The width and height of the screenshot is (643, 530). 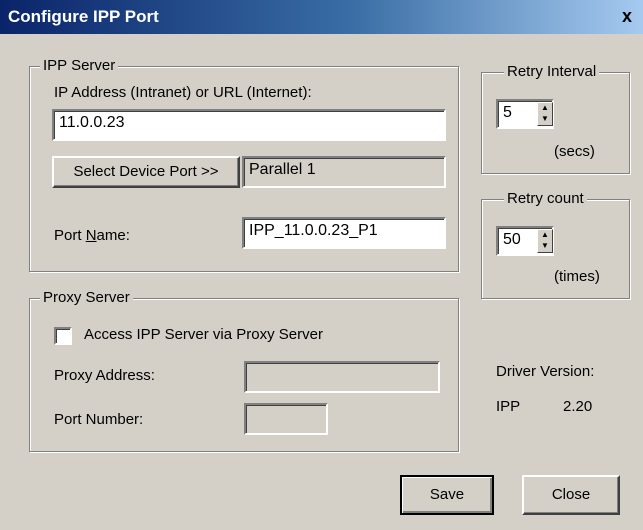 What do you see at coordinates (183, 92) in the screenshot?
I see `ip-address-label: IP Address (Intranet) or URL (Internet):` at bounding box center [183, 92].